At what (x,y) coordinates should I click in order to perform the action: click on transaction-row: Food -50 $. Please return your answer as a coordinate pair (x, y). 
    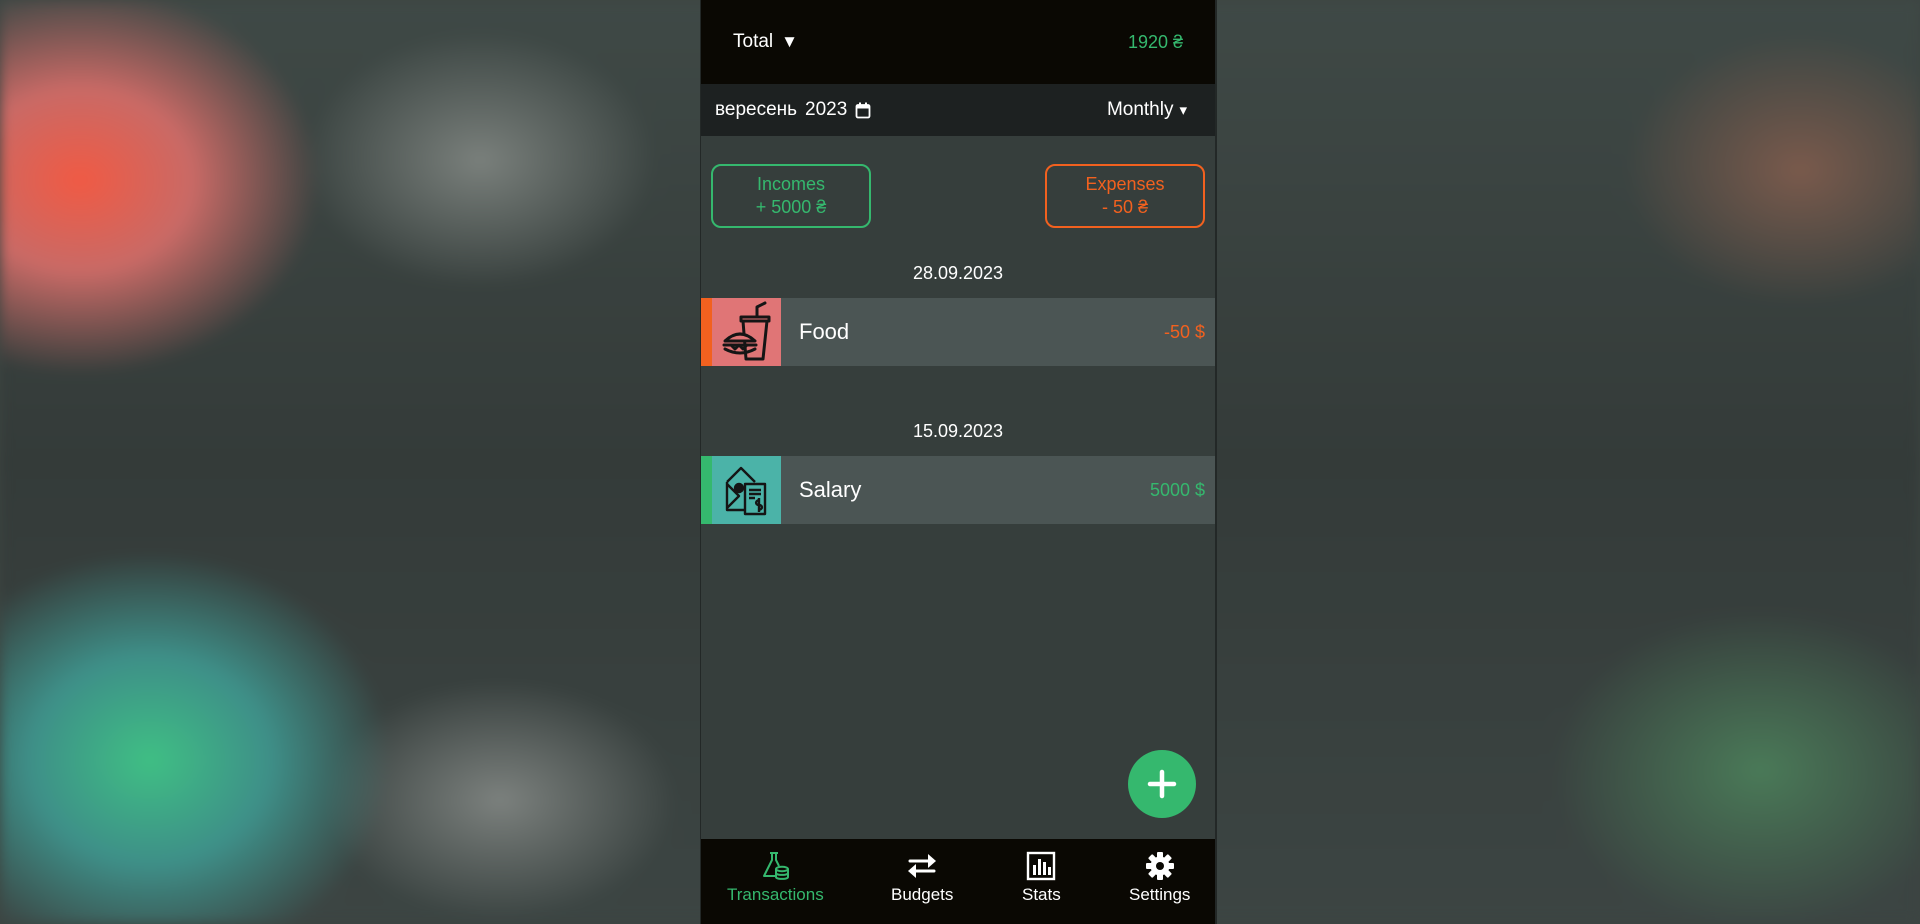
    Looking at the image, I should click on (958, 332).